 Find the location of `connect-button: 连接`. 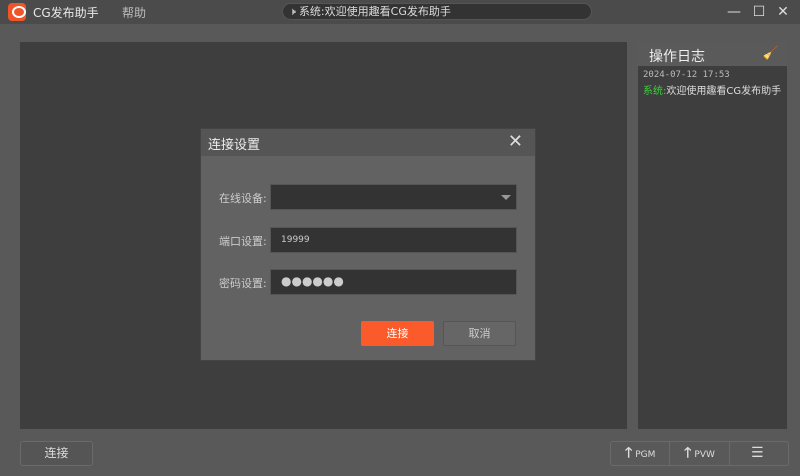

connect-button: 连接 is located at coordinates (56, 453).